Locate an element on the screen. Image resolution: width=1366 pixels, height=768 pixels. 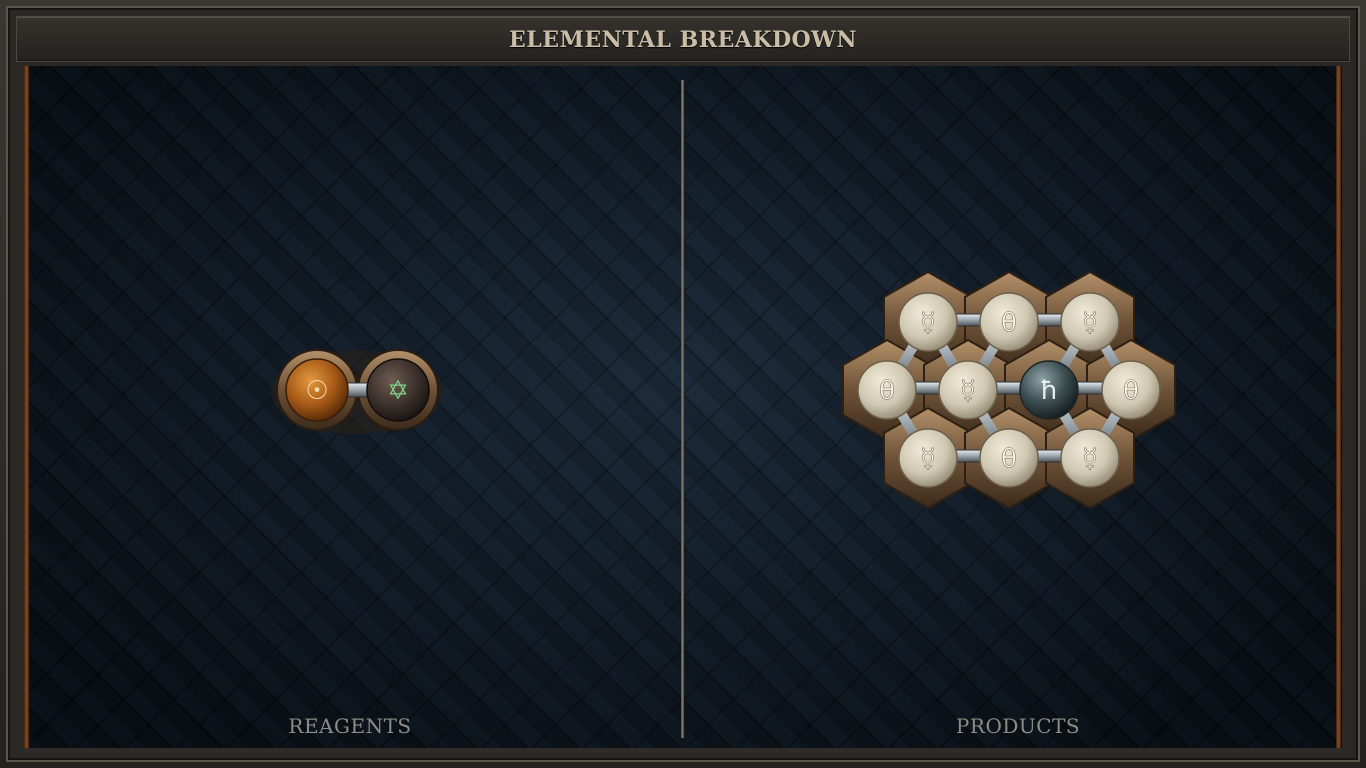
products-label: PRODUCTS is located at coordinates (1018, 726).